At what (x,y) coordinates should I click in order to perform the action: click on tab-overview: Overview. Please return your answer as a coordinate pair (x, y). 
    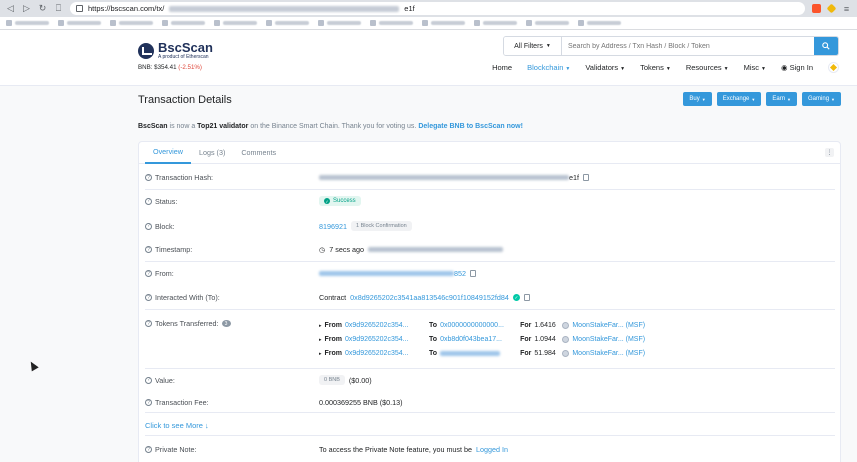
    Looking at the image, I should click on (168, 153).